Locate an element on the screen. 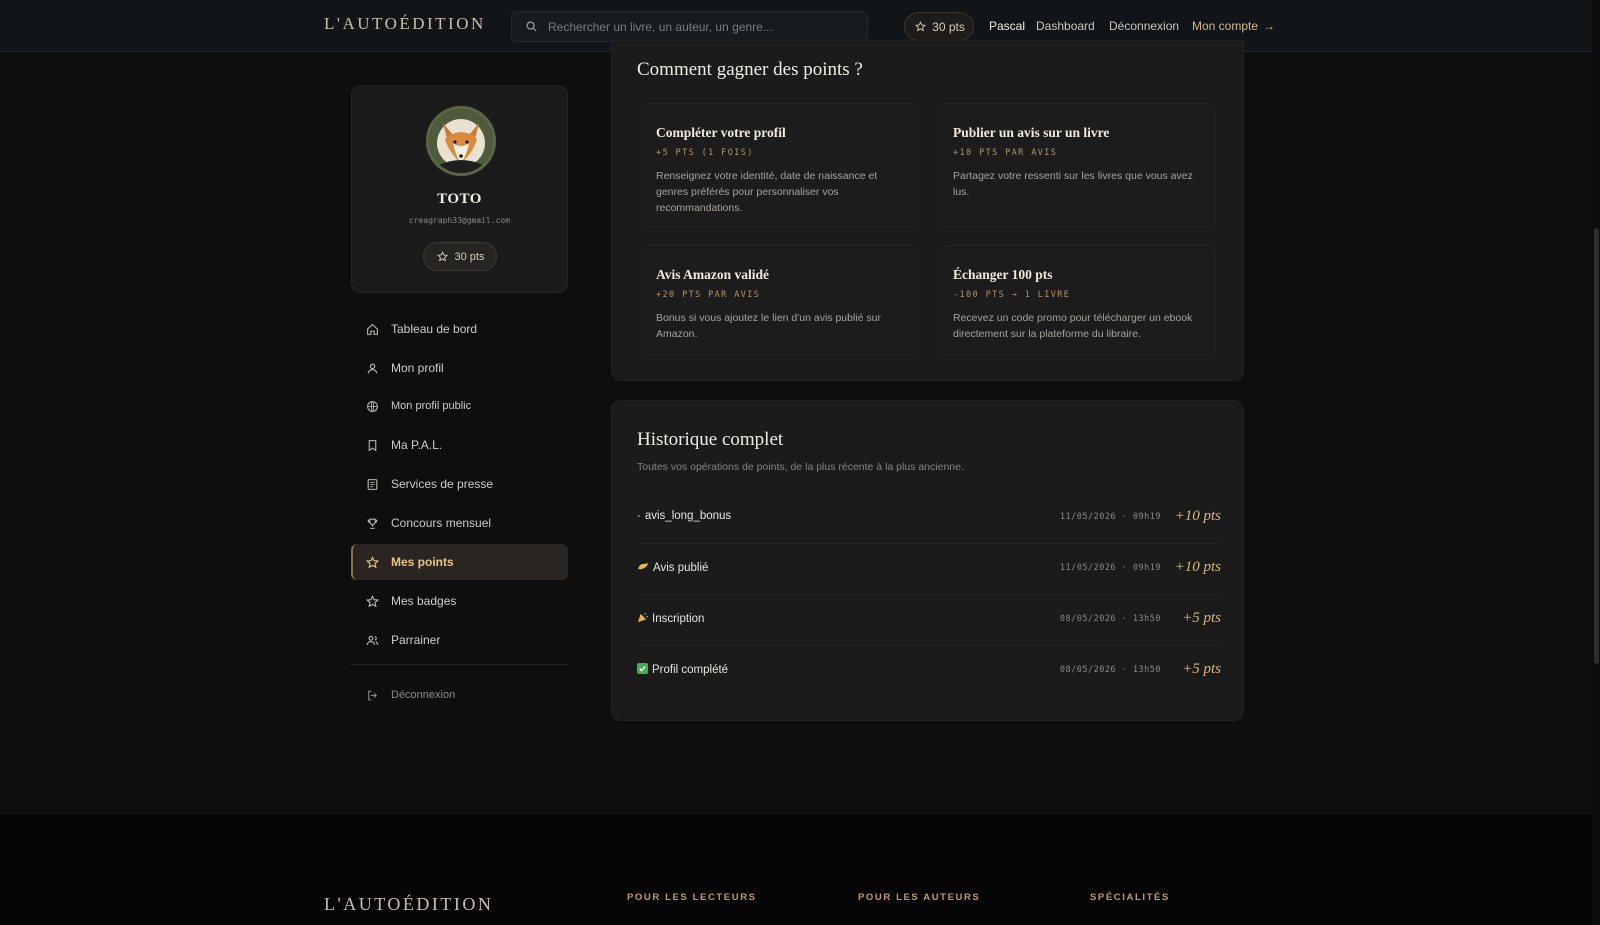  brand-logo: L'AUTOÉDITION is located at coordinates (405, 24).